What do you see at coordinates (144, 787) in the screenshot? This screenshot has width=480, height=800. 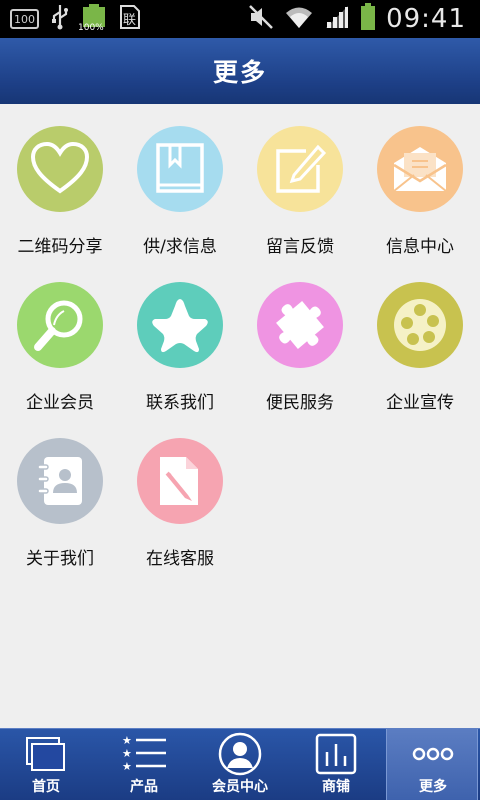 I see `tab-label: 产品` at bounding box center [144, 787].